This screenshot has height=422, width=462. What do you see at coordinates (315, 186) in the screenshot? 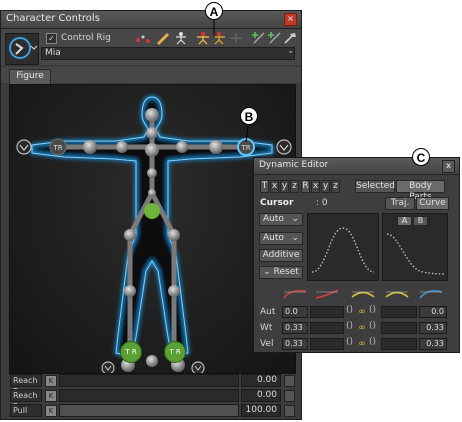
I see `rotate-x-button: x` at bounding box center [315, 186].